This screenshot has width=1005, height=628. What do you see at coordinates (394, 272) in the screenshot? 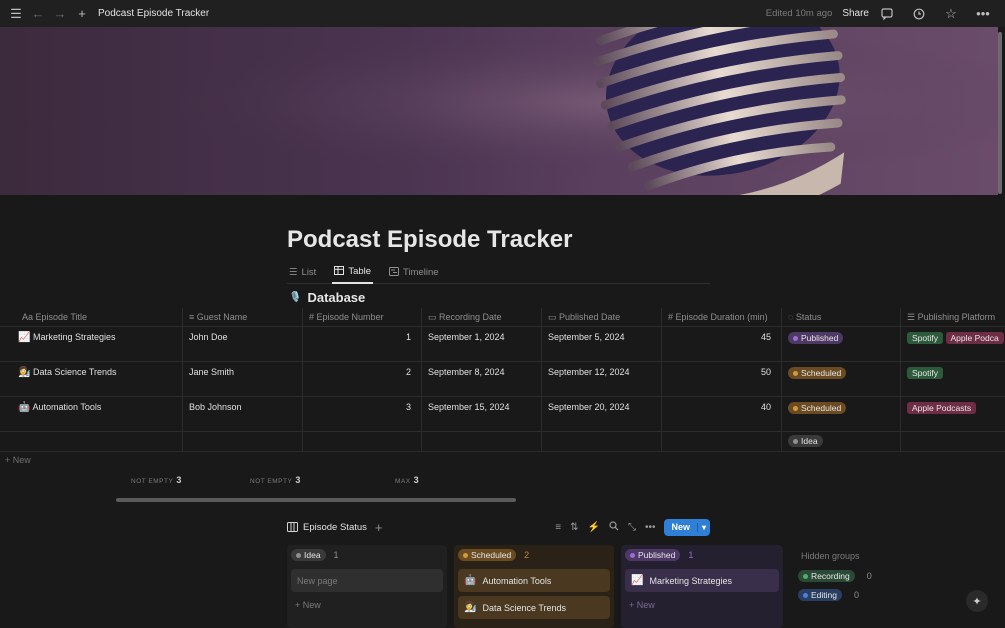
I see `timeline-icon` at bounding box center [394, 272].